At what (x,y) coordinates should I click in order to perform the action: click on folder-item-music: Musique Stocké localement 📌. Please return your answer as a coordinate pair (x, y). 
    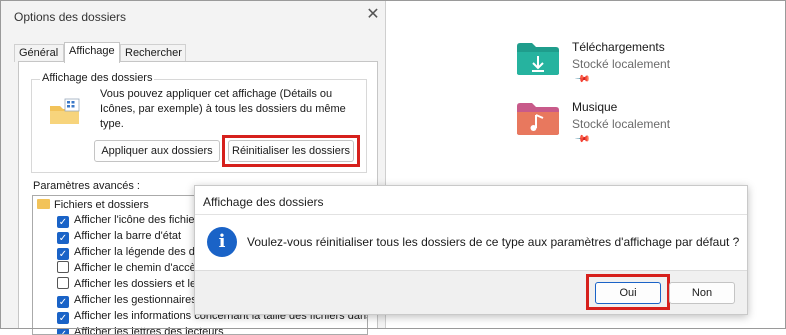
    Looking at the image, I should click on (641, 126).